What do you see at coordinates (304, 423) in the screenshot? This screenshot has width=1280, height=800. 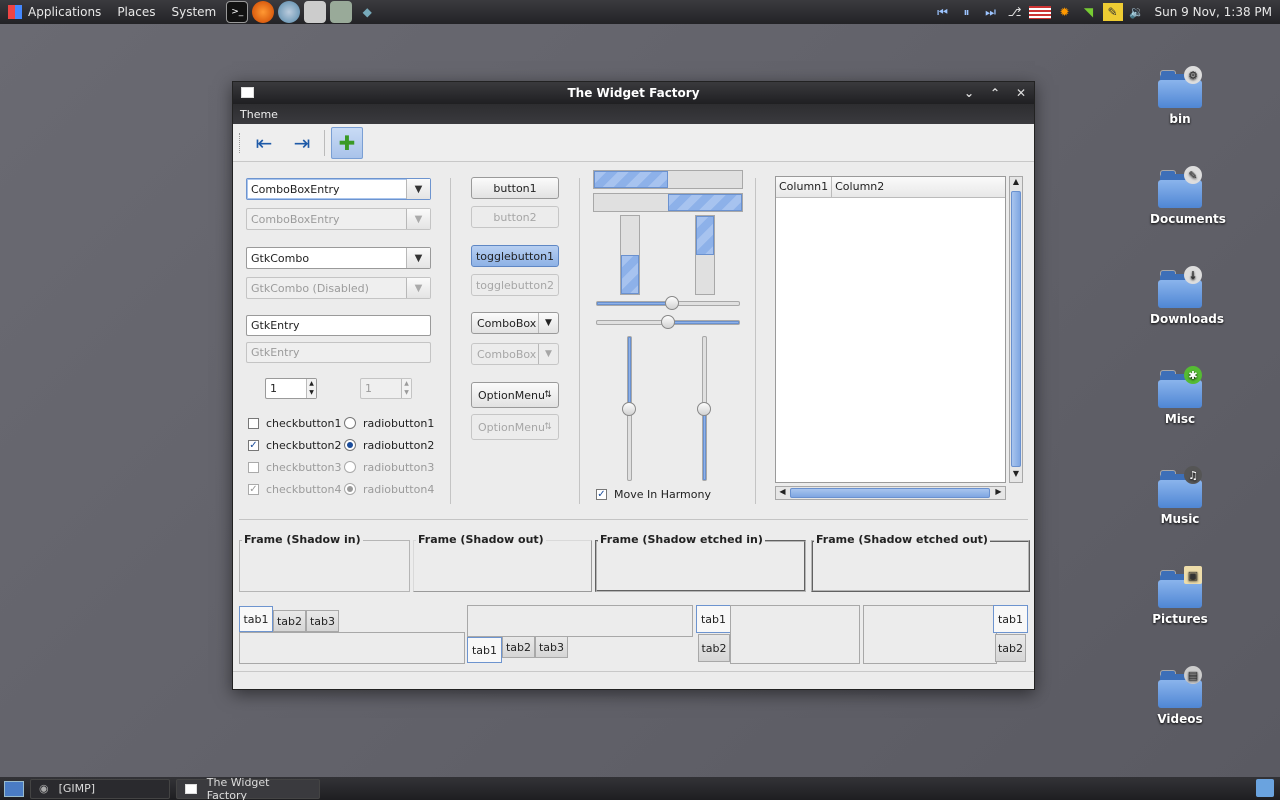 I see `checkbutton1-label: checkbutton1` at bounding box center [304, 423].